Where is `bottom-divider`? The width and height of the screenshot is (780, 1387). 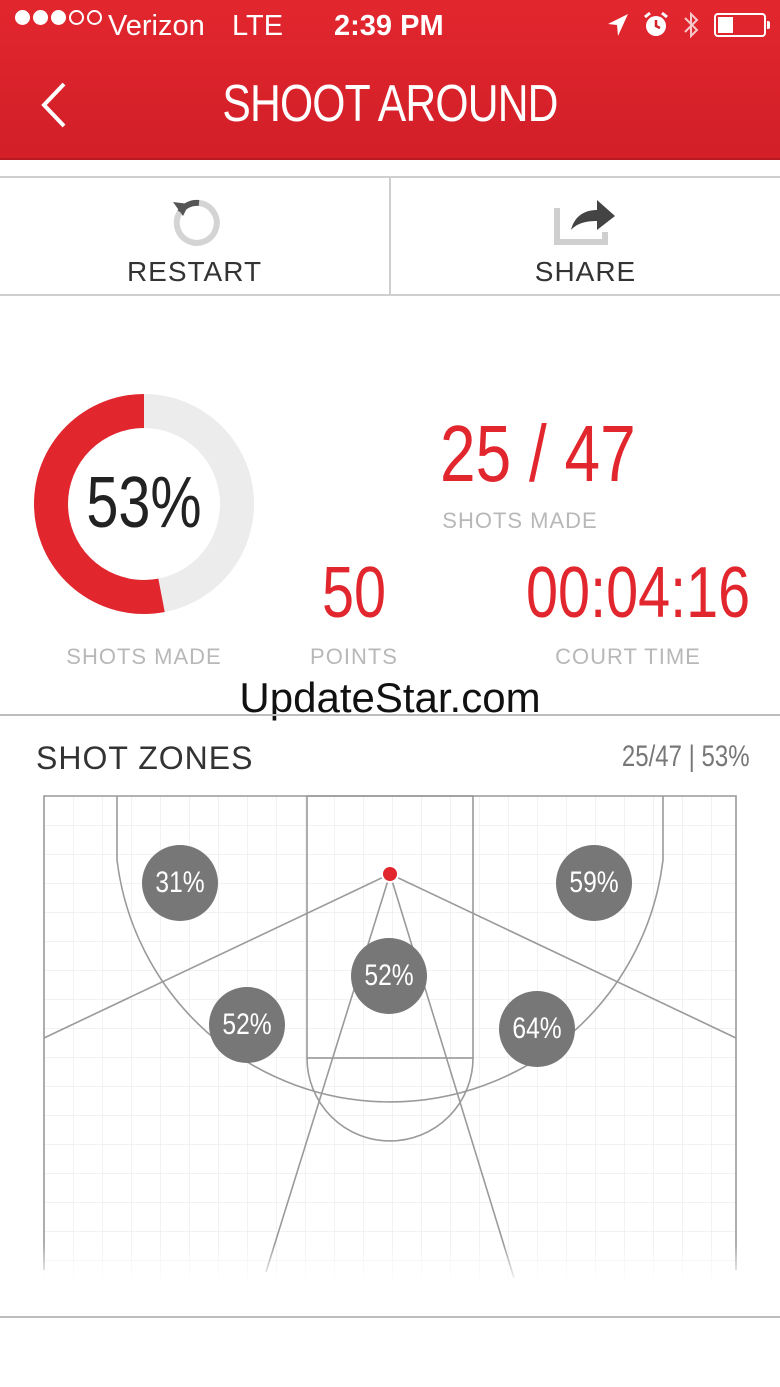
bottom-divider is located at coordinates (390, 1317).